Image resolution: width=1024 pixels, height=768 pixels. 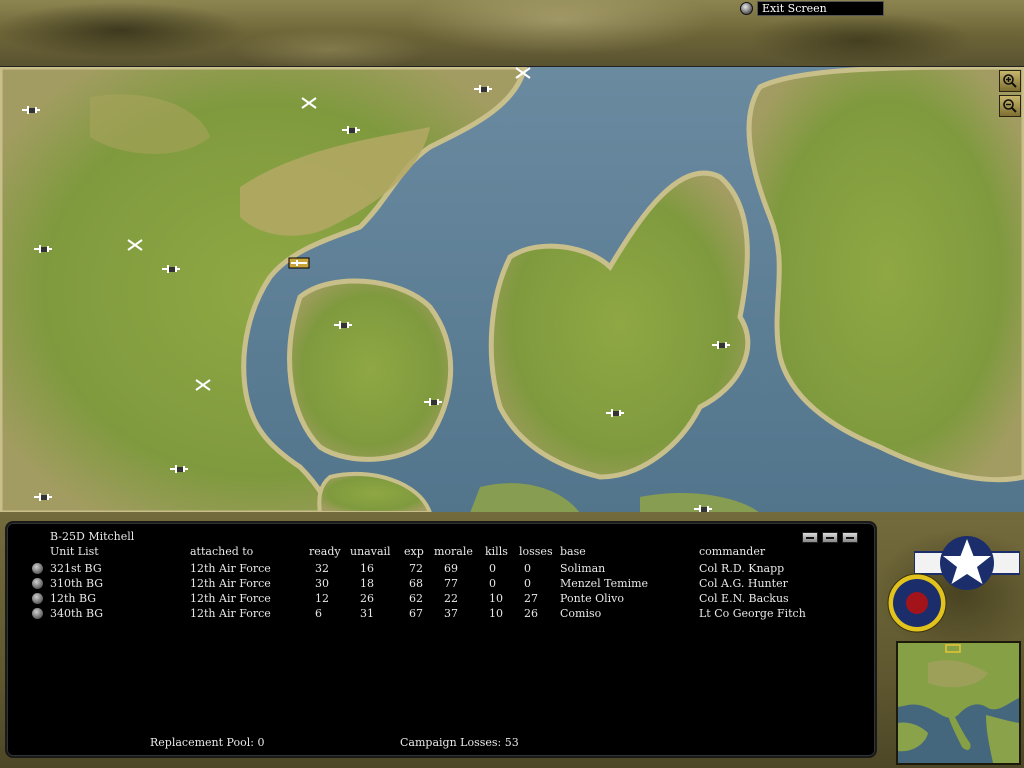 What do you see at coordinates (583, 568) in the screenshot?
I see `unit-base: Soliman` at bounding box center [583, 568].